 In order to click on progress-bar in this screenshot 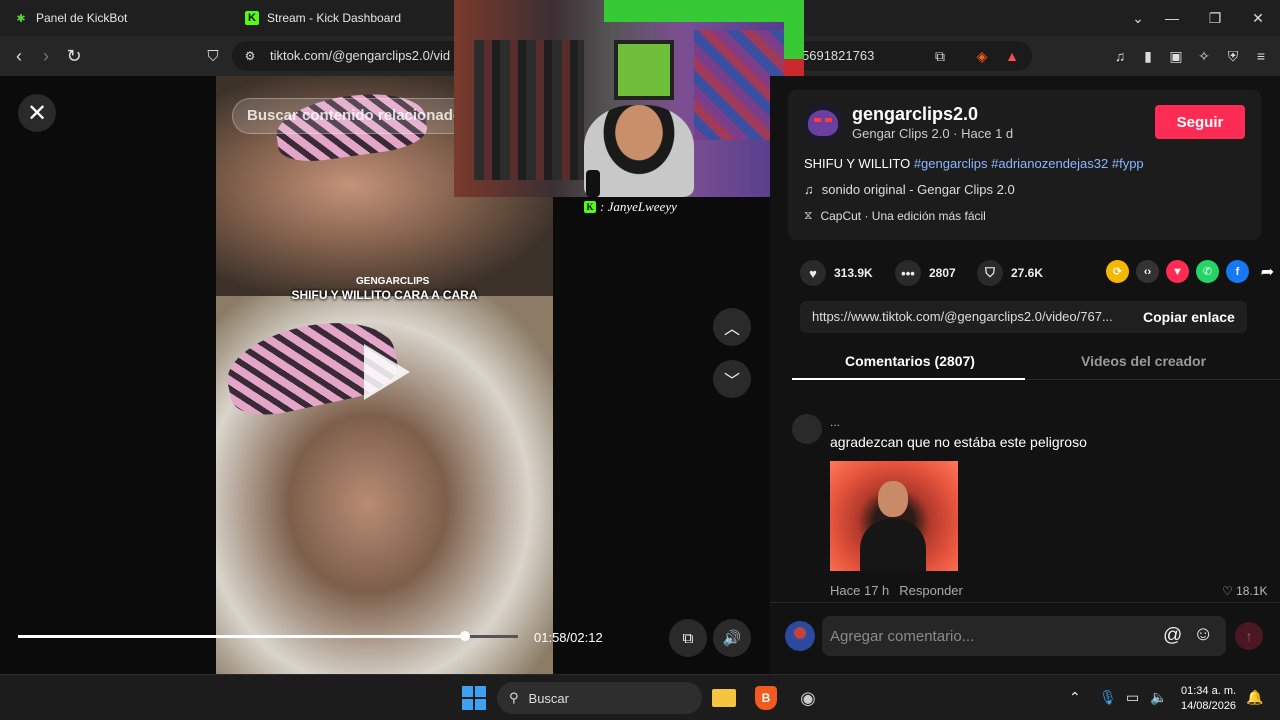, I will do `click(268, 636)`.